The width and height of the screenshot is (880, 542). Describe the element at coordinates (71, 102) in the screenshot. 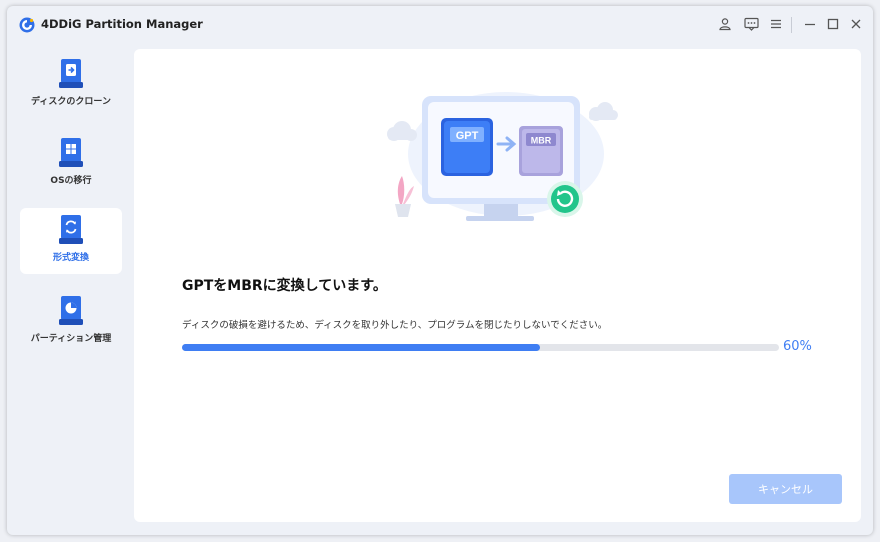

I see `sidebar-item-label: ディスクのクローン` at that location.